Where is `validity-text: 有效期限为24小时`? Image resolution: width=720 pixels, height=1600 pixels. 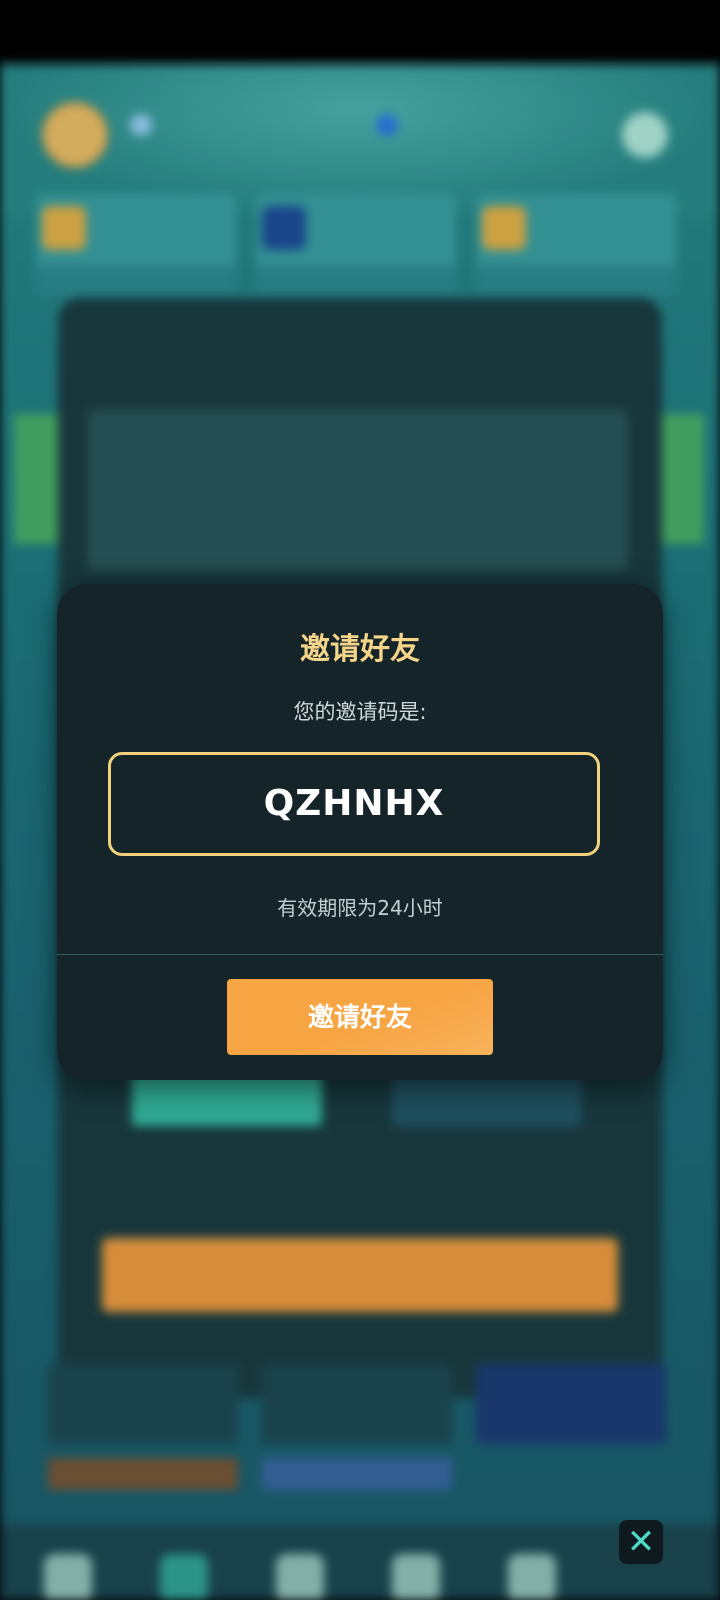
validity-text: 有效期限为24小时 is located at coordinates (360, 908).